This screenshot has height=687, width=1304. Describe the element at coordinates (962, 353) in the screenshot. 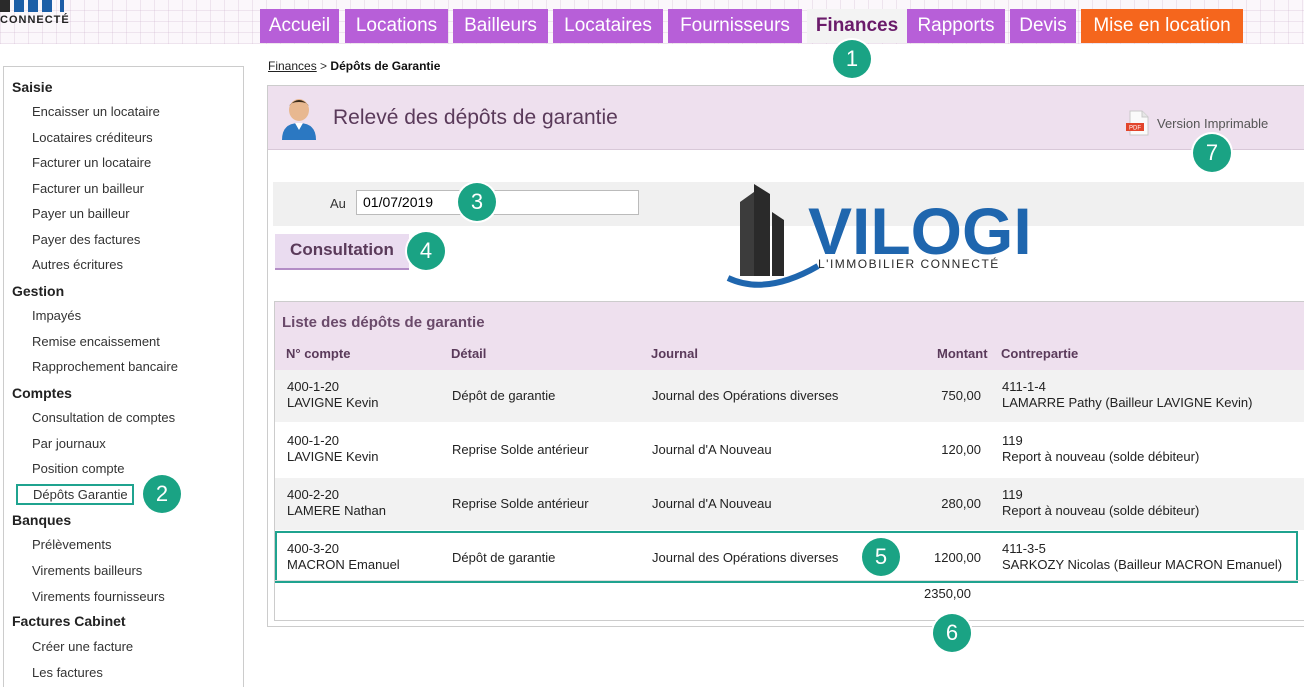

I see `column-header-amount: Montant` at that location.